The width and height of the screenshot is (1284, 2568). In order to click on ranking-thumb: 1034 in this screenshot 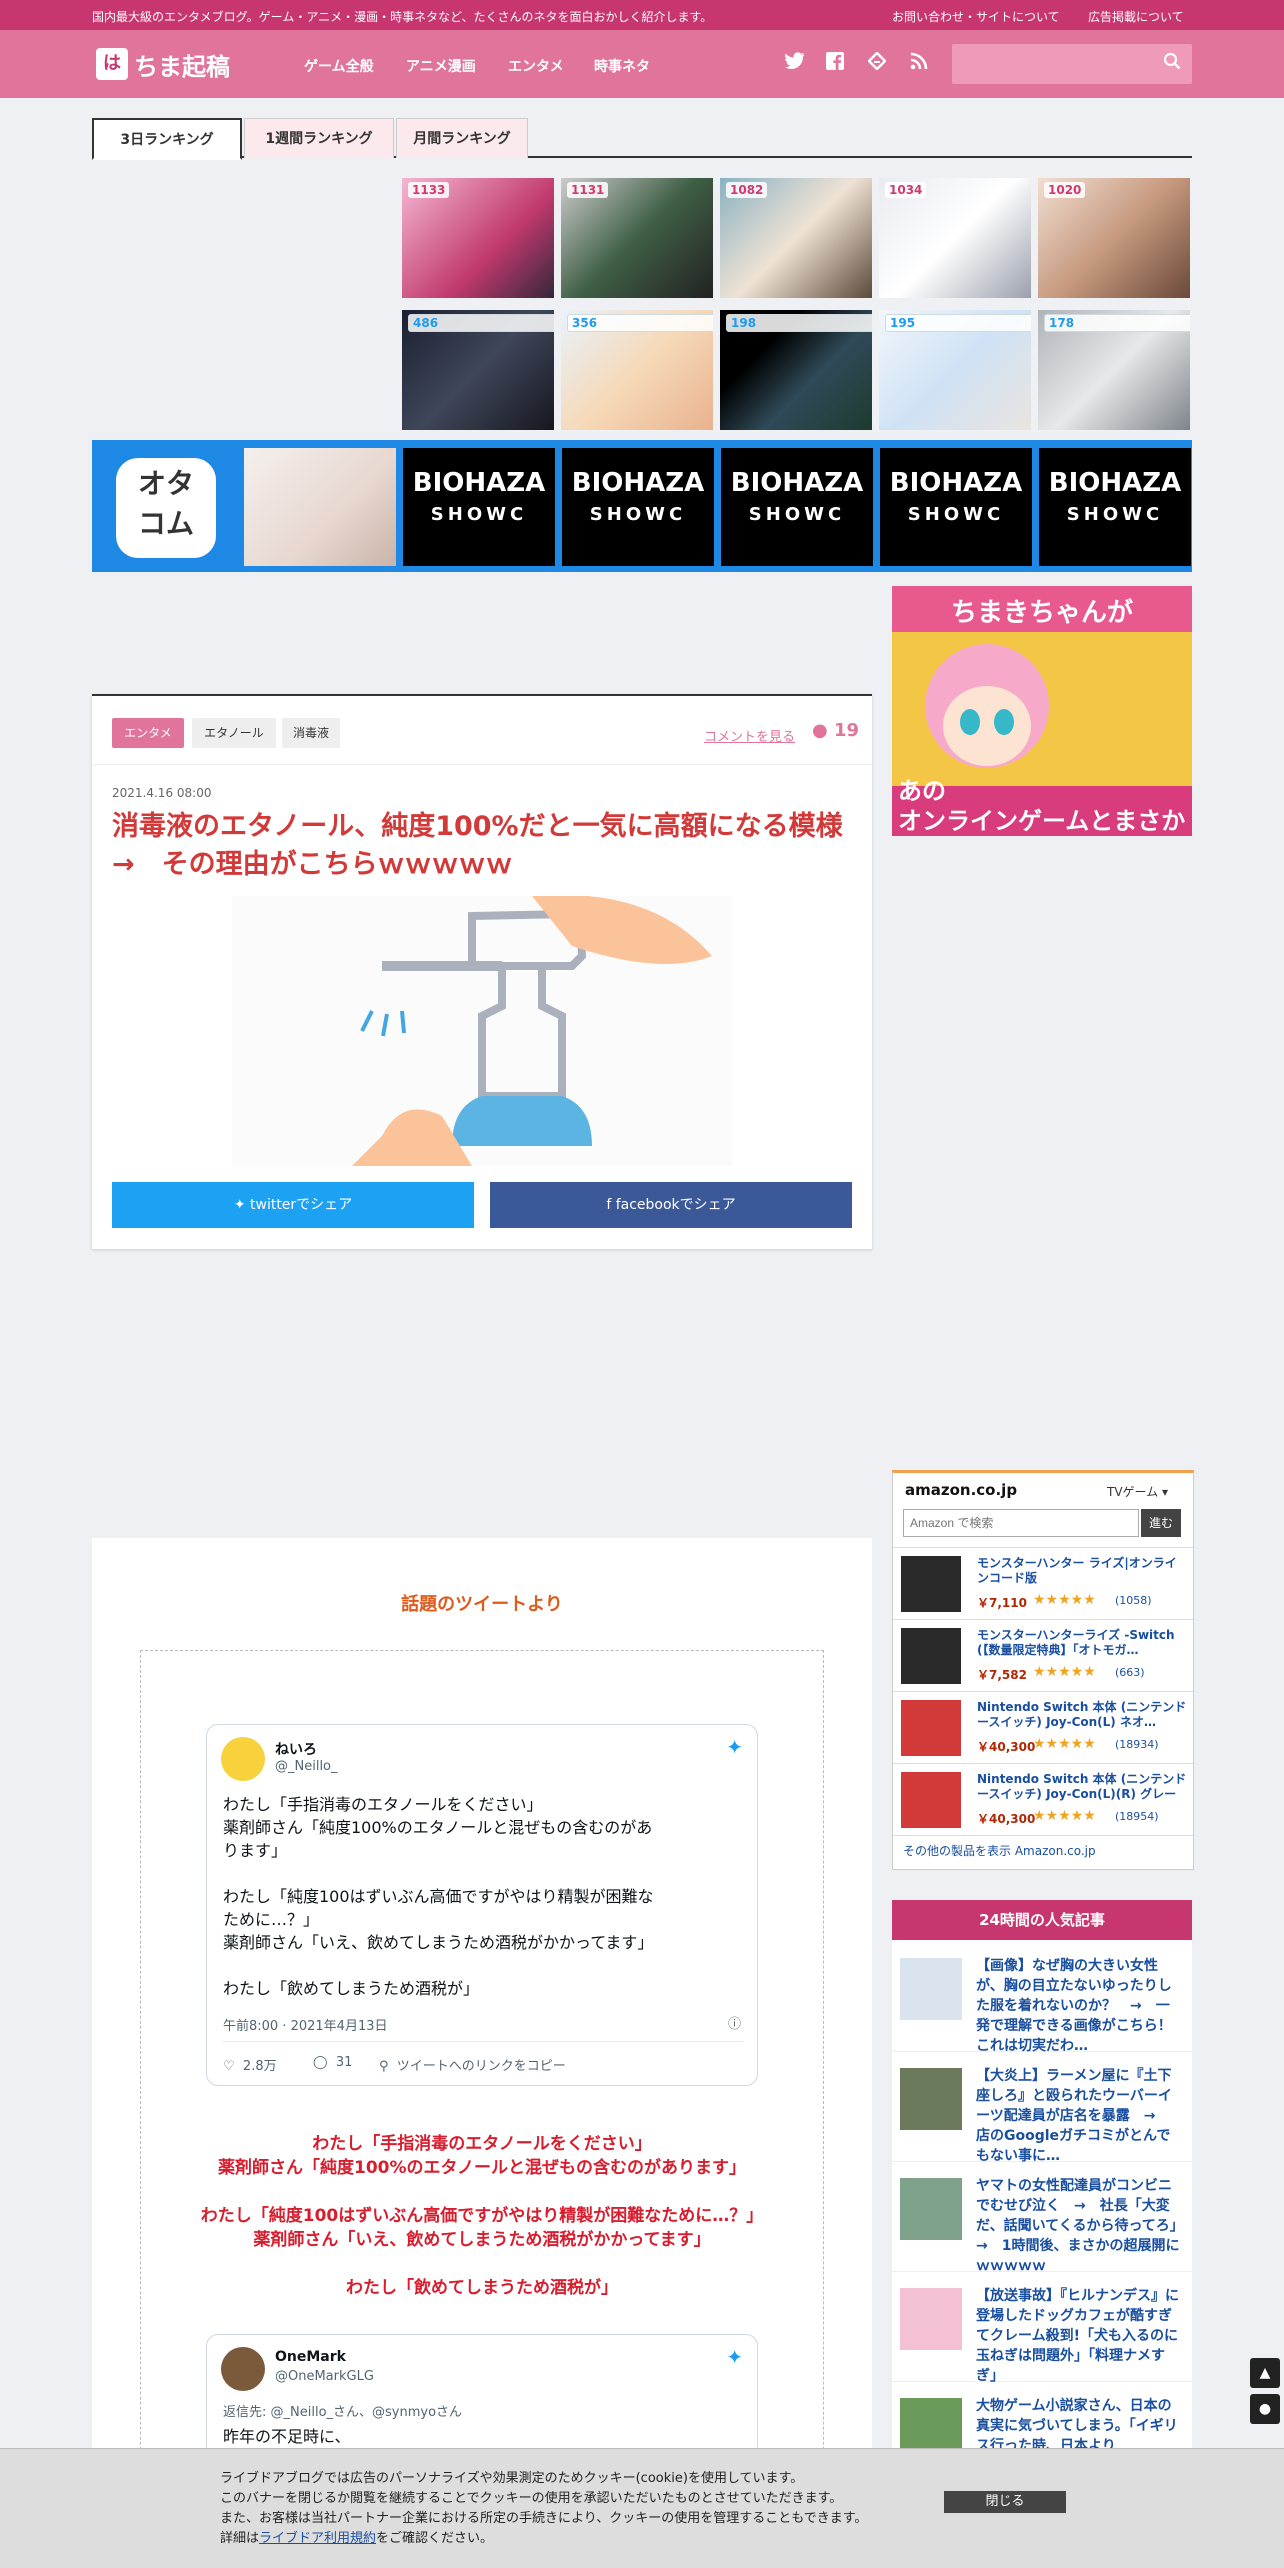, I will do `click(955, 238)`.